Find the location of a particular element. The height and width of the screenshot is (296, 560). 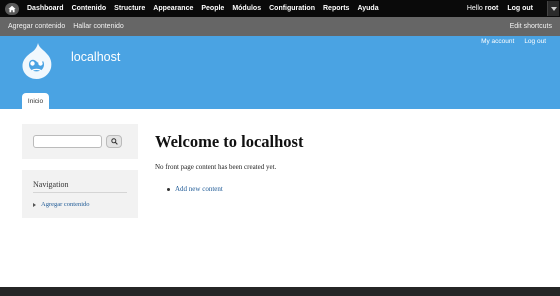

search-icon is located at coordinates (114, 141).